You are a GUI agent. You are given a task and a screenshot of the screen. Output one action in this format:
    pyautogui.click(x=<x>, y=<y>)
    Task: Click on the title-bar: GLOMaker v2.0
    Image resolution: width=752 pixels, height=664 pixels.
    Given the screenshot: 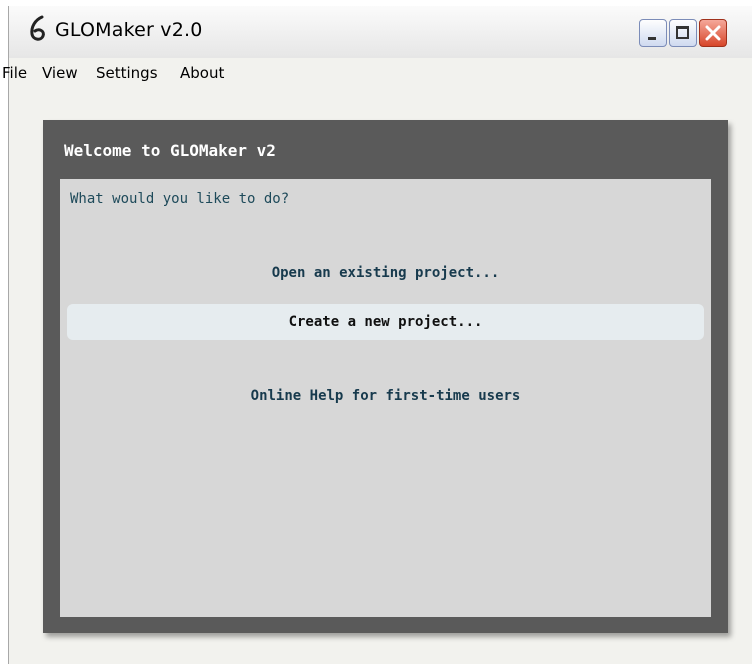 What is the action you would take?
    pyautogui.click(x=380, y=32)
    